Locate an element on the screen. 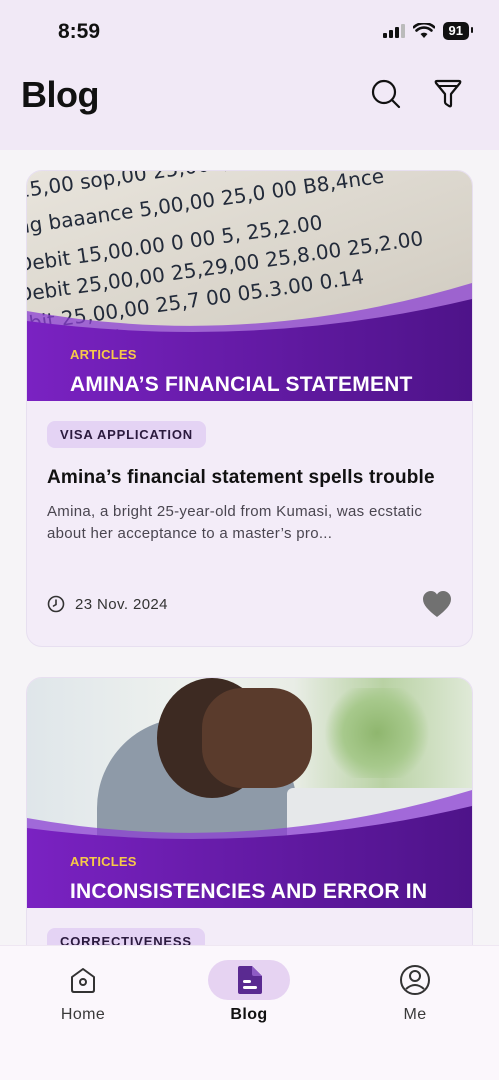 The height and width of the screenshot is (1080, 499). nav-item-me: Me is located at coordinates (415, 992).